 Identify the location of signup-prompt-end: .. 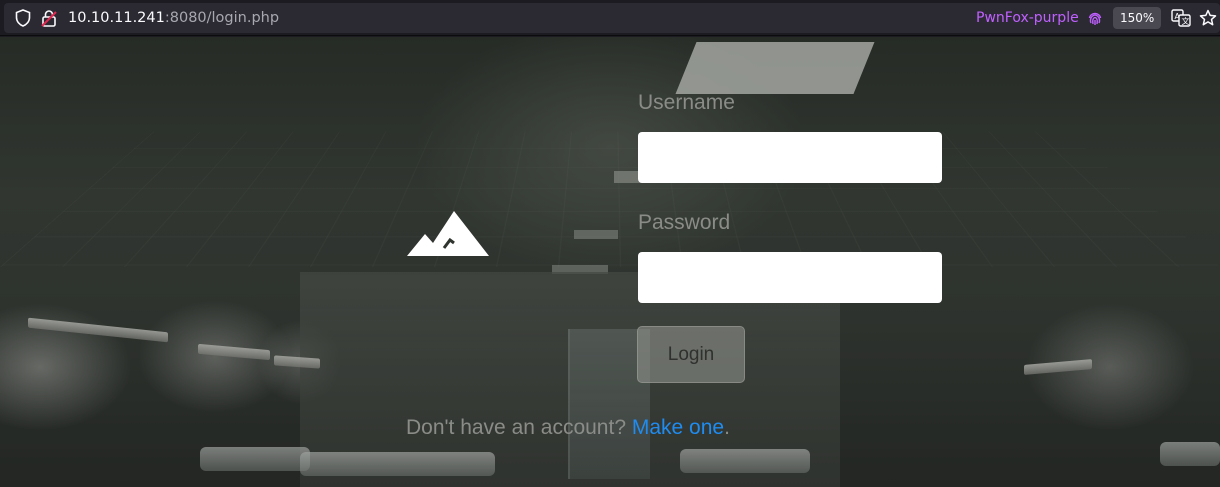
(727, 427).